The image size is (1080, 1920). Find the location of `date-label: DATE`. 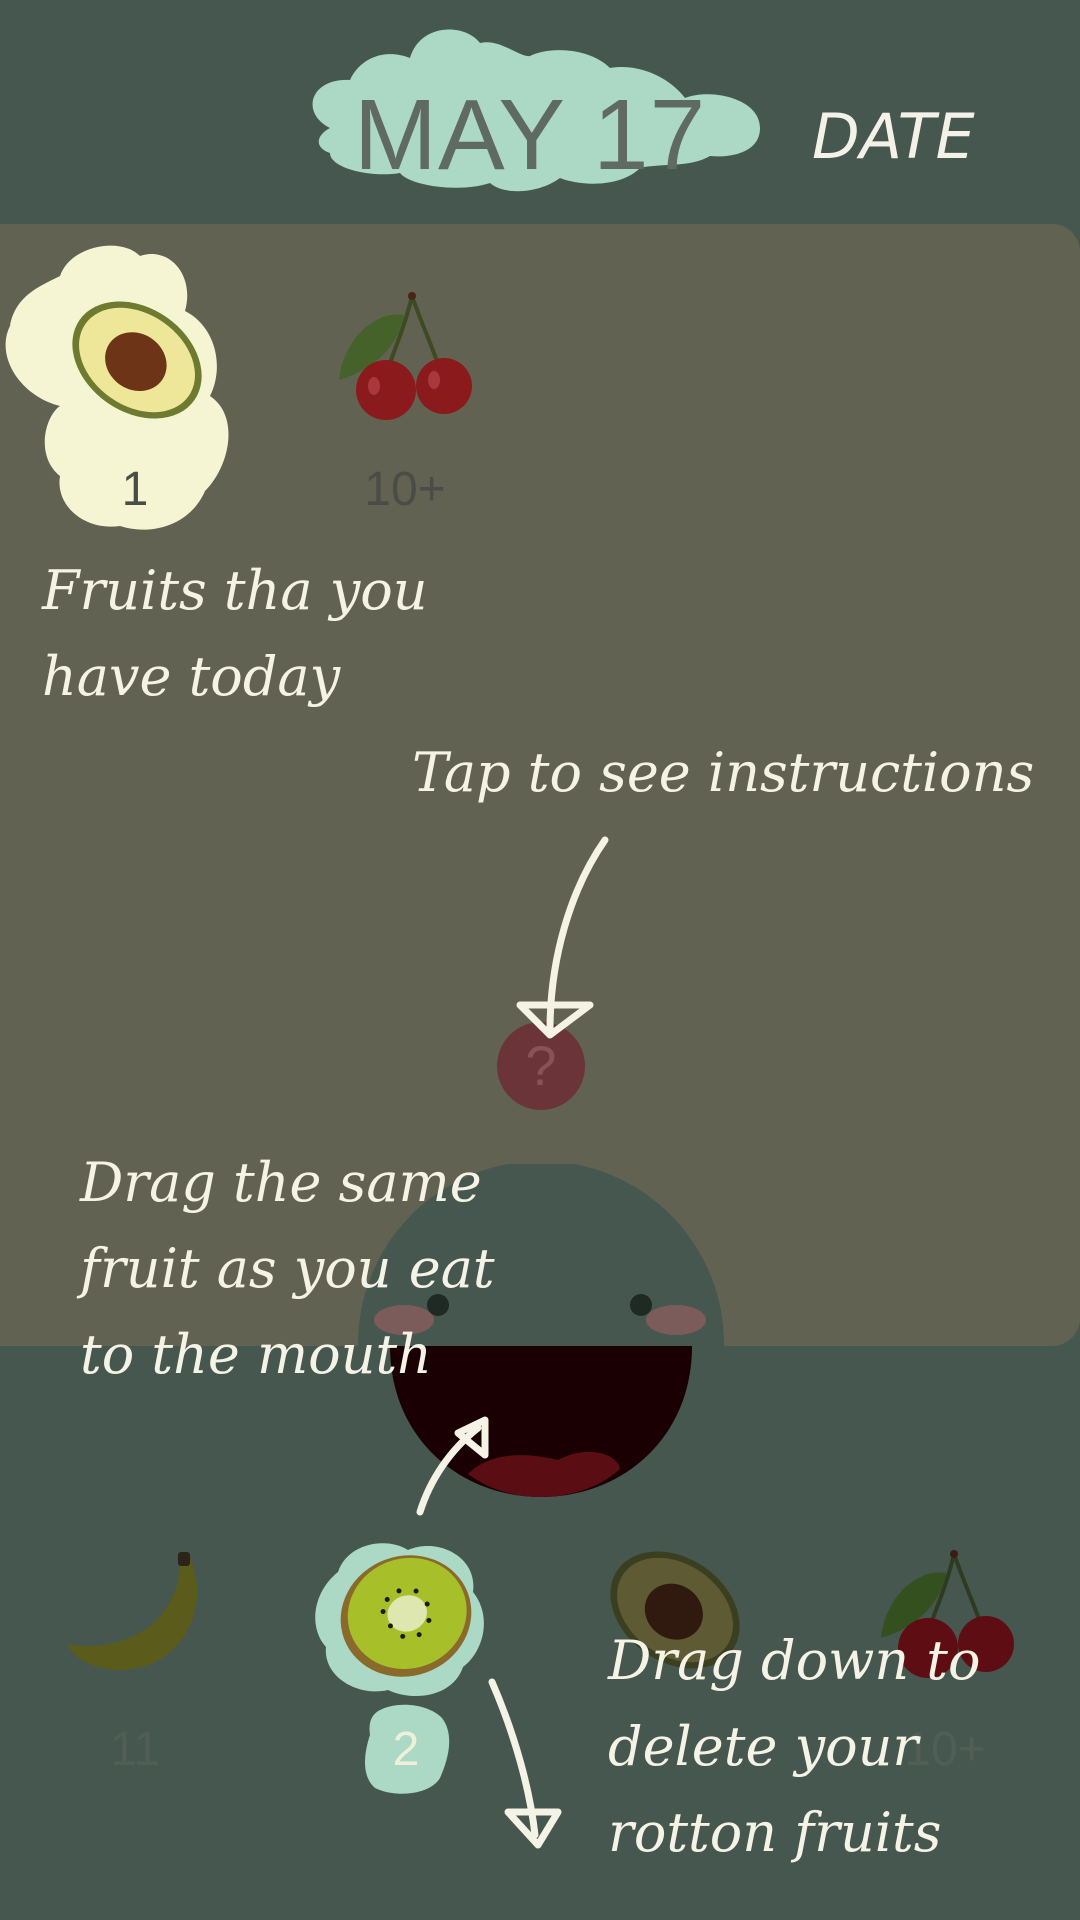

date-label: DATE is located at coordinates (893, 136).